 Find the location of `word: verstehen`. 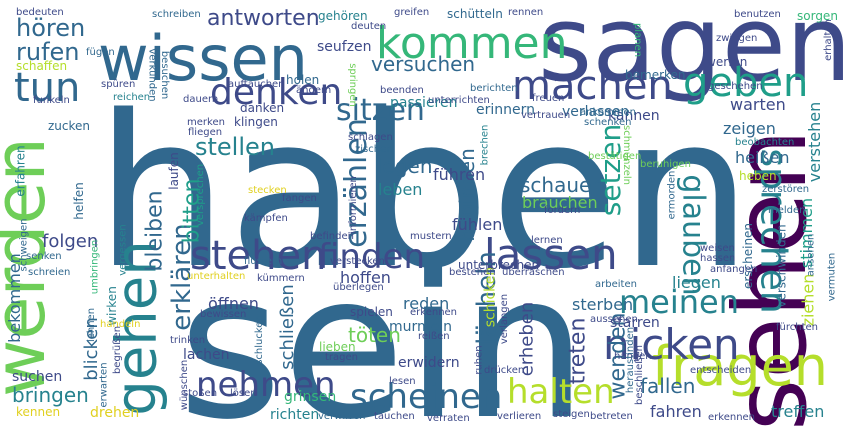

word: verstehen is located at coordinates (815, 142).